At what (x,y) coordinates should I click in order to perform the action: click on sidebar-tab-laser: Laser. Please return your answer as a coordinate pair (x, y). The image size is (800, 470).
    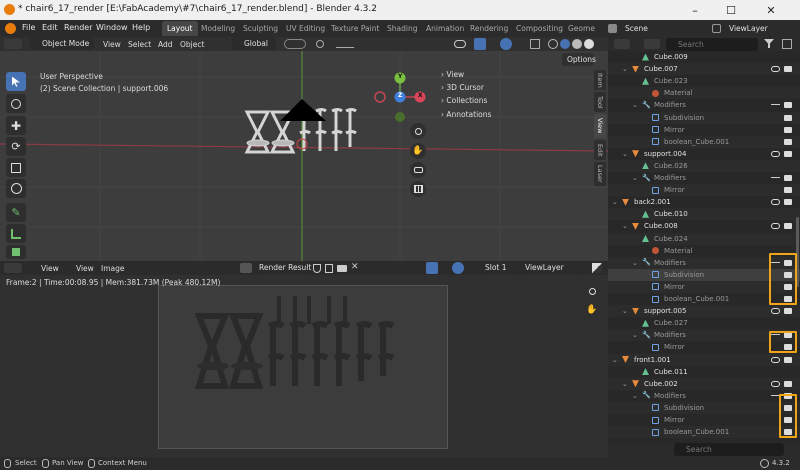
    Looking at the image, I should click on (600, 174).